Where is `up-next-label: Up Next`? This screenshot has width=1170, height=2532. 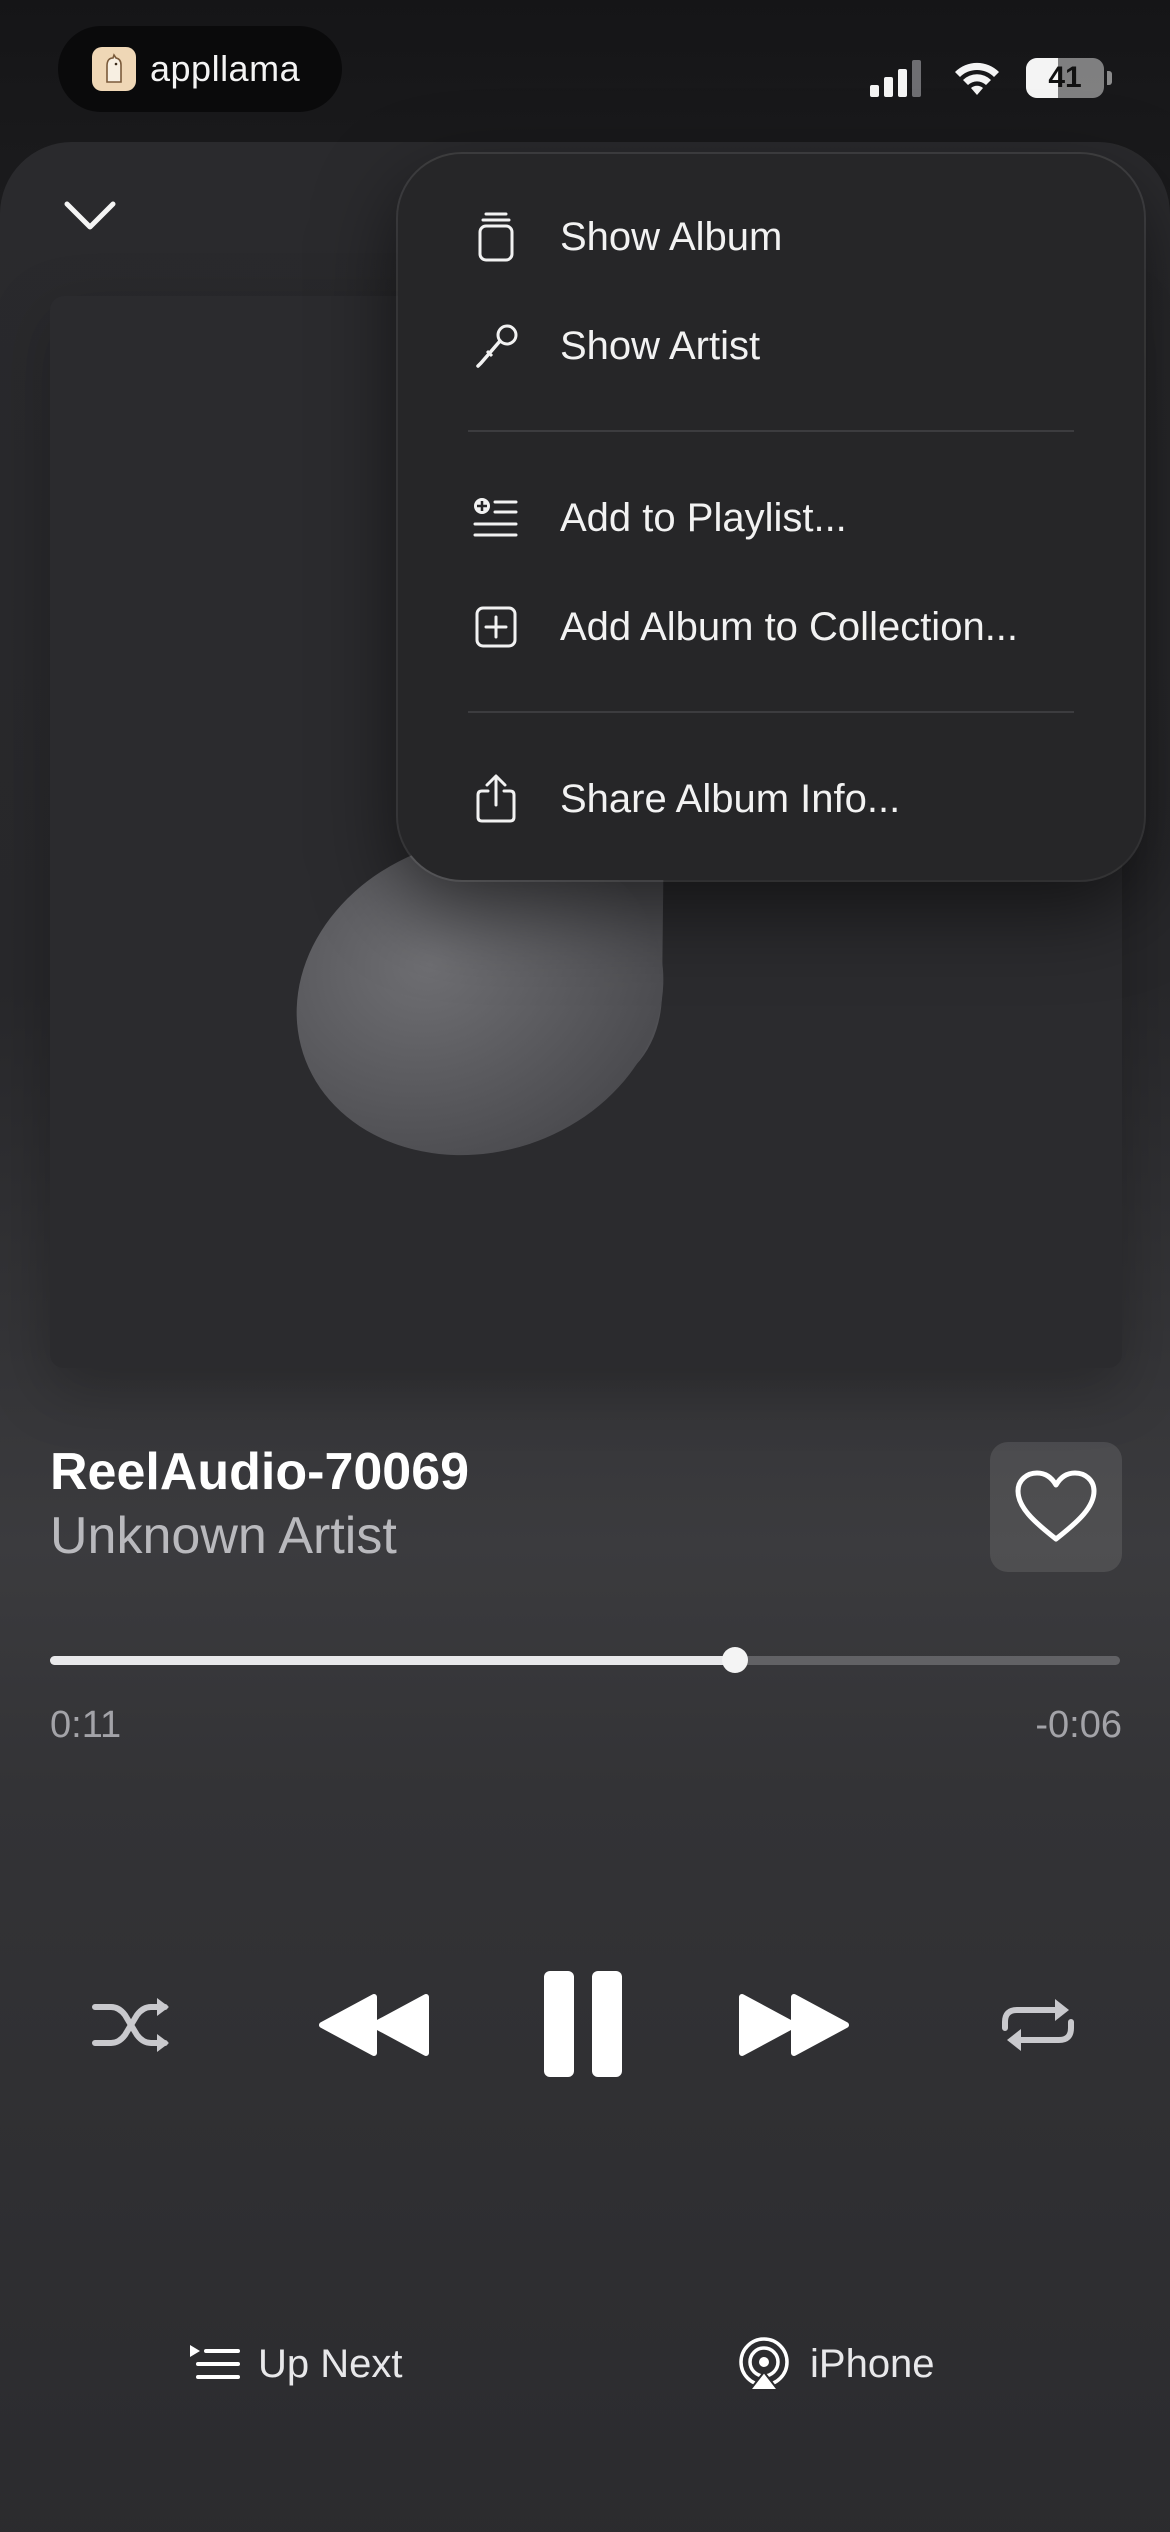
up-next-label: Up Next is located at coordinates (330, 2363).